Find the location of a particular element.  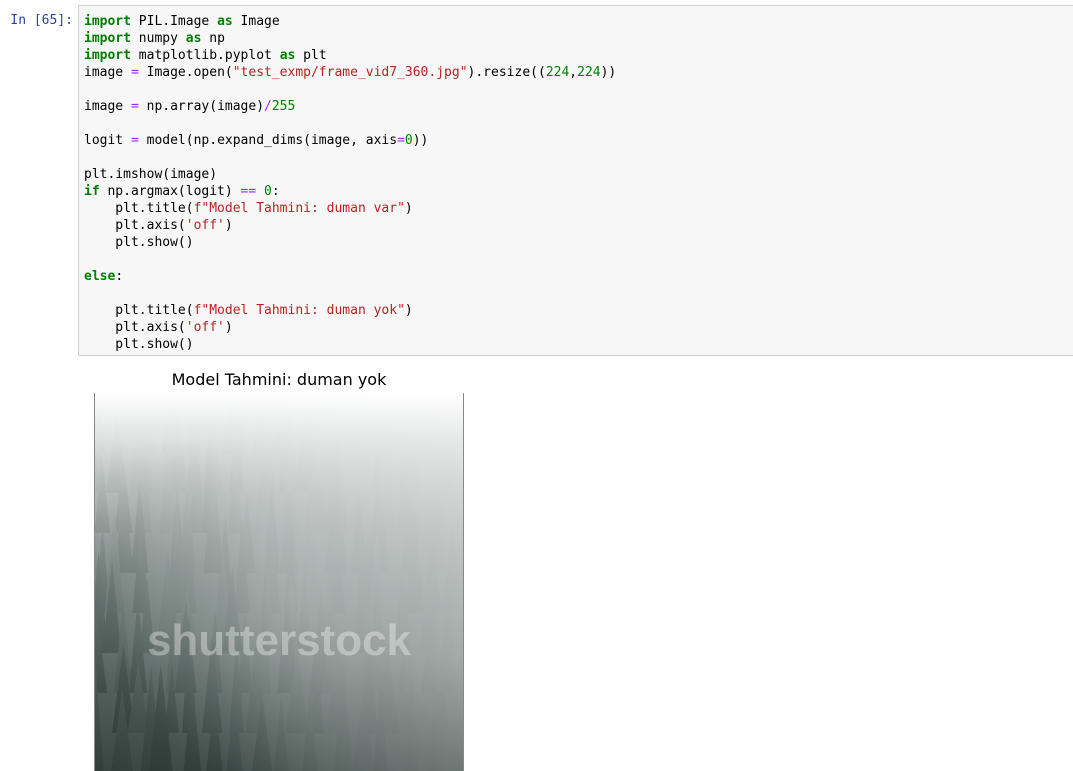

code-line: plt.imshow(image) is located at coordinates (151, 174).